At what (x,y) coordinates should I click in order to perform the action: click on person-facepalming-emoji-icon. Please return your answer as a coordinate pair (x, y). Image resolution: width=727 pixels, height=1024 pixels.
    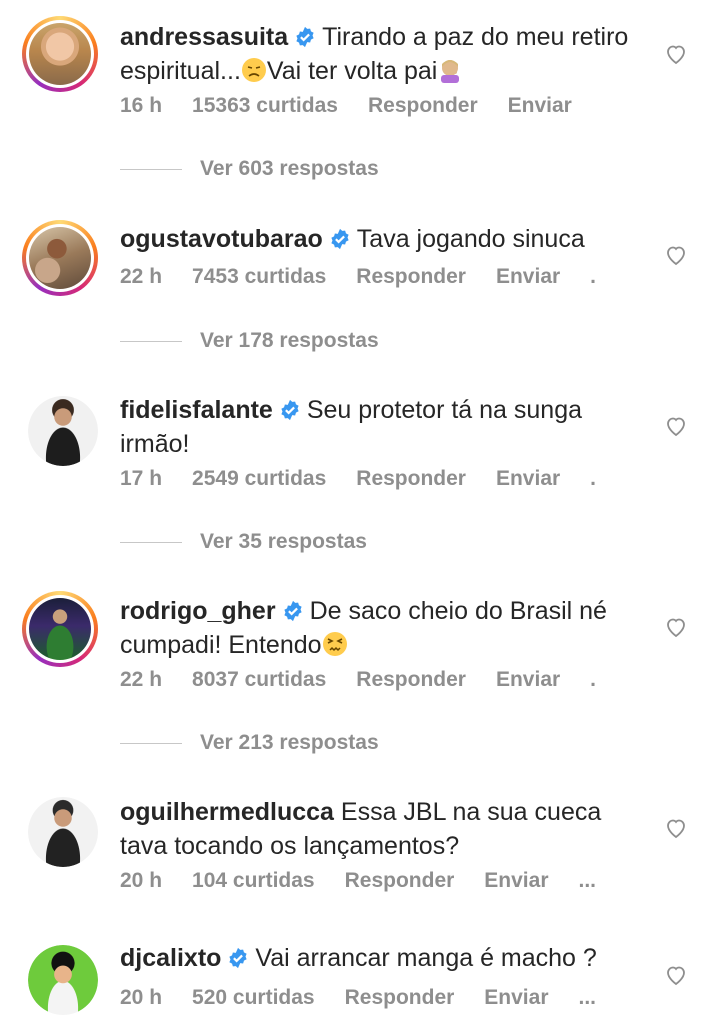
    Looking at the image, I should click on (450, 71).